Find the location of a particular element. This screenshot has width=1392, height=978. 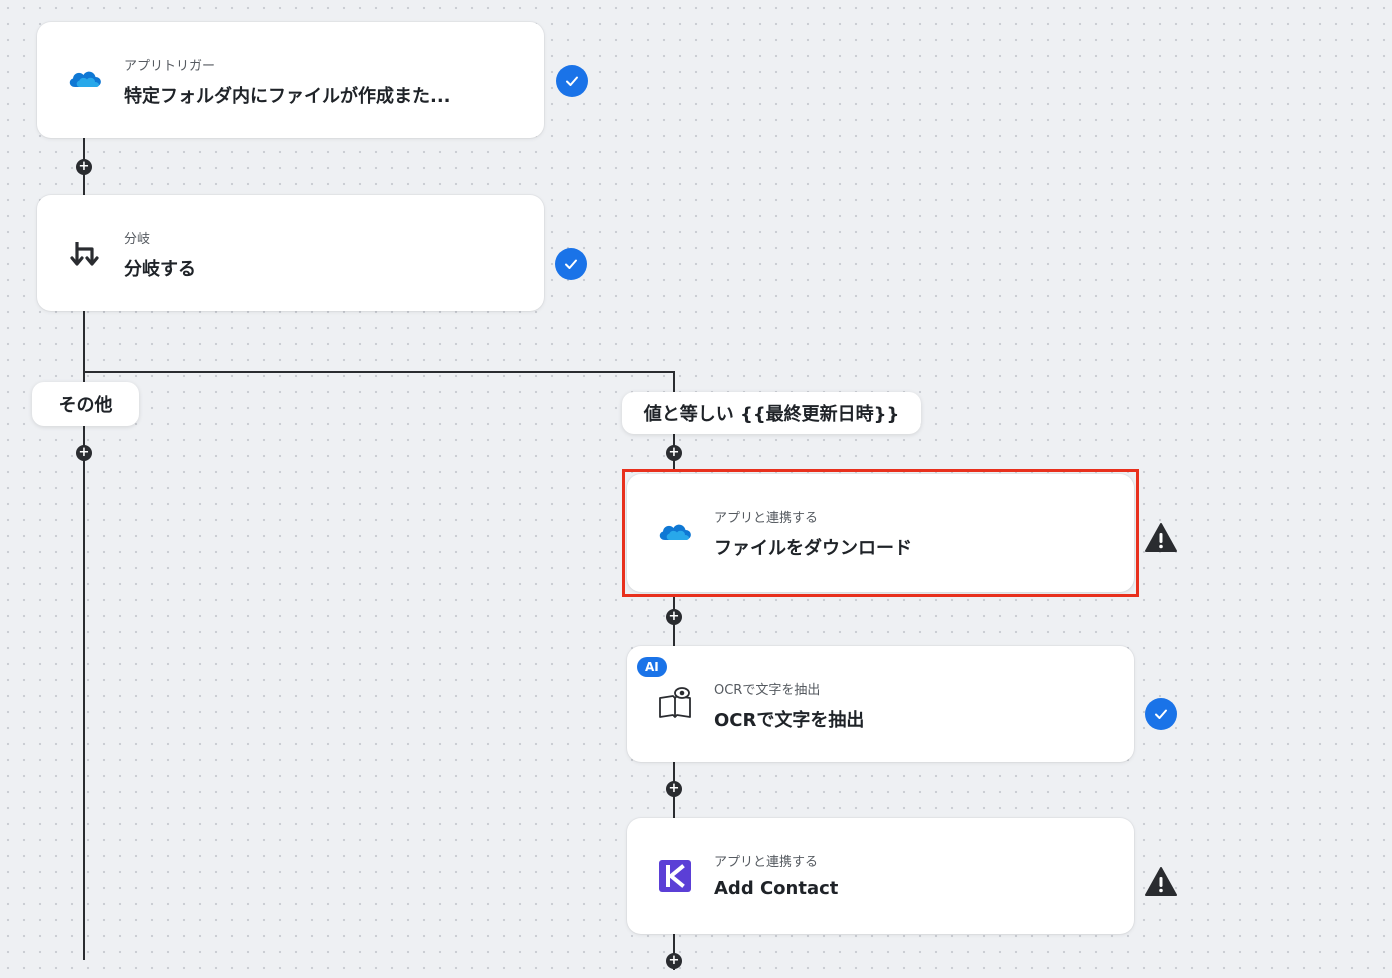

branch-horizontal-line is located at coordinates (379, 372).